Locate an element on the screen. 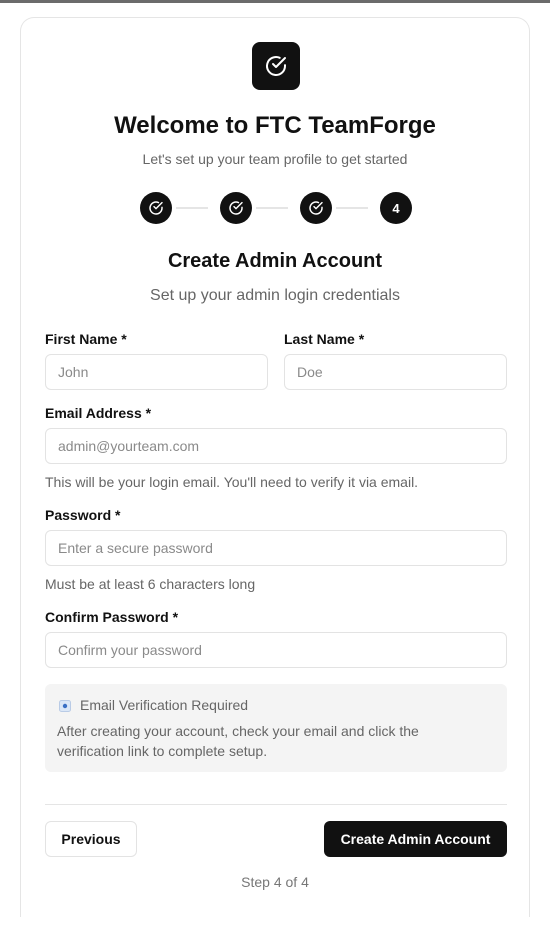  section-subtitle: Set up your admin login credentials is located at coordinates (275, 295).